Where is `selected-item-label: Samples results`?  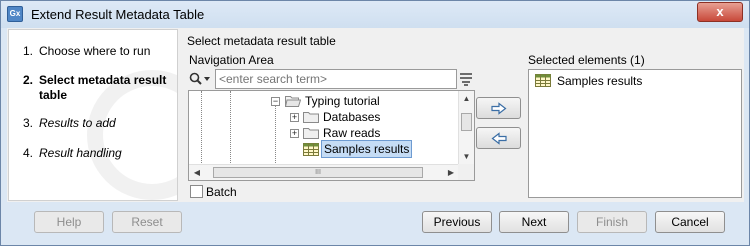
selected-item-label: Samples results is located at coordinates (600, 81).